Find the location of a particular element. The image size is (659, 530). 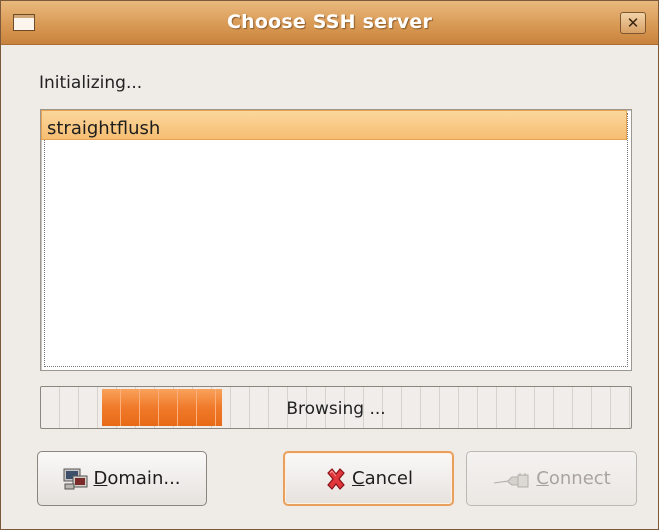

cancel-x-icon is located at coordinates (336, 479).